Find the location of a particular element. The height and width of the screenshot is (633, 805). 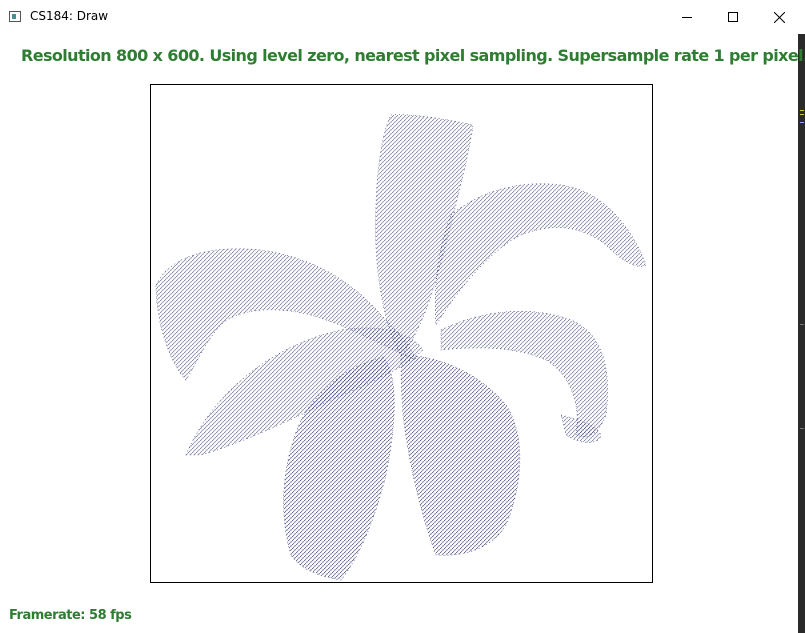

close-icon is located at coordinates (779, 17).